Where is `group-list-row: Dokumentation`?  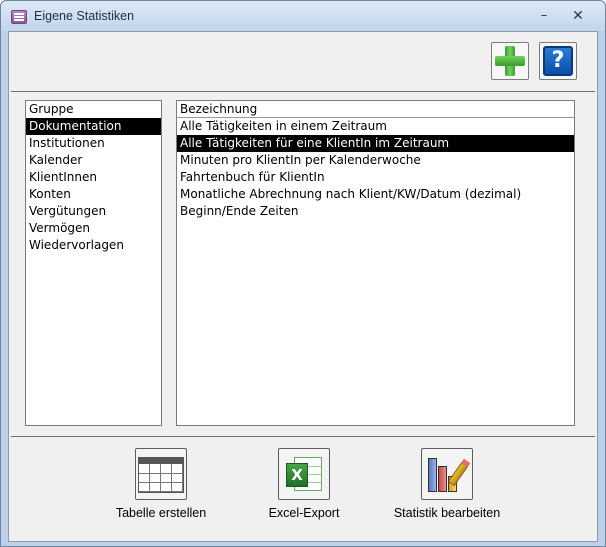
group-list-row: Dokumentation is located at coordinates (93, 126).